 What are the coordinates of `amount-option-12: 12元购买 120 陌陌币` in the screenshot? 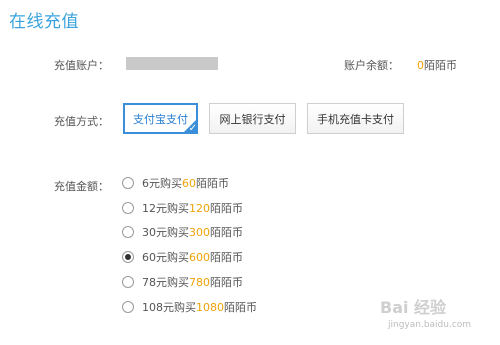 It's located at (182, 208).